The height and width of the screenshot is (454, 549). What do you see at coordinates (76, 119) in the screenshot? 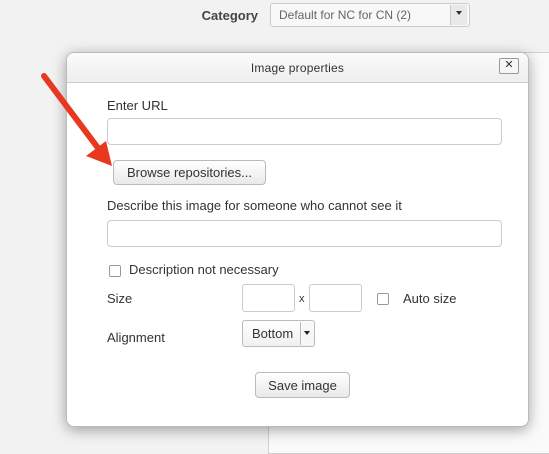
I see `red-arrow-icon` at bounding box center [76, 119].